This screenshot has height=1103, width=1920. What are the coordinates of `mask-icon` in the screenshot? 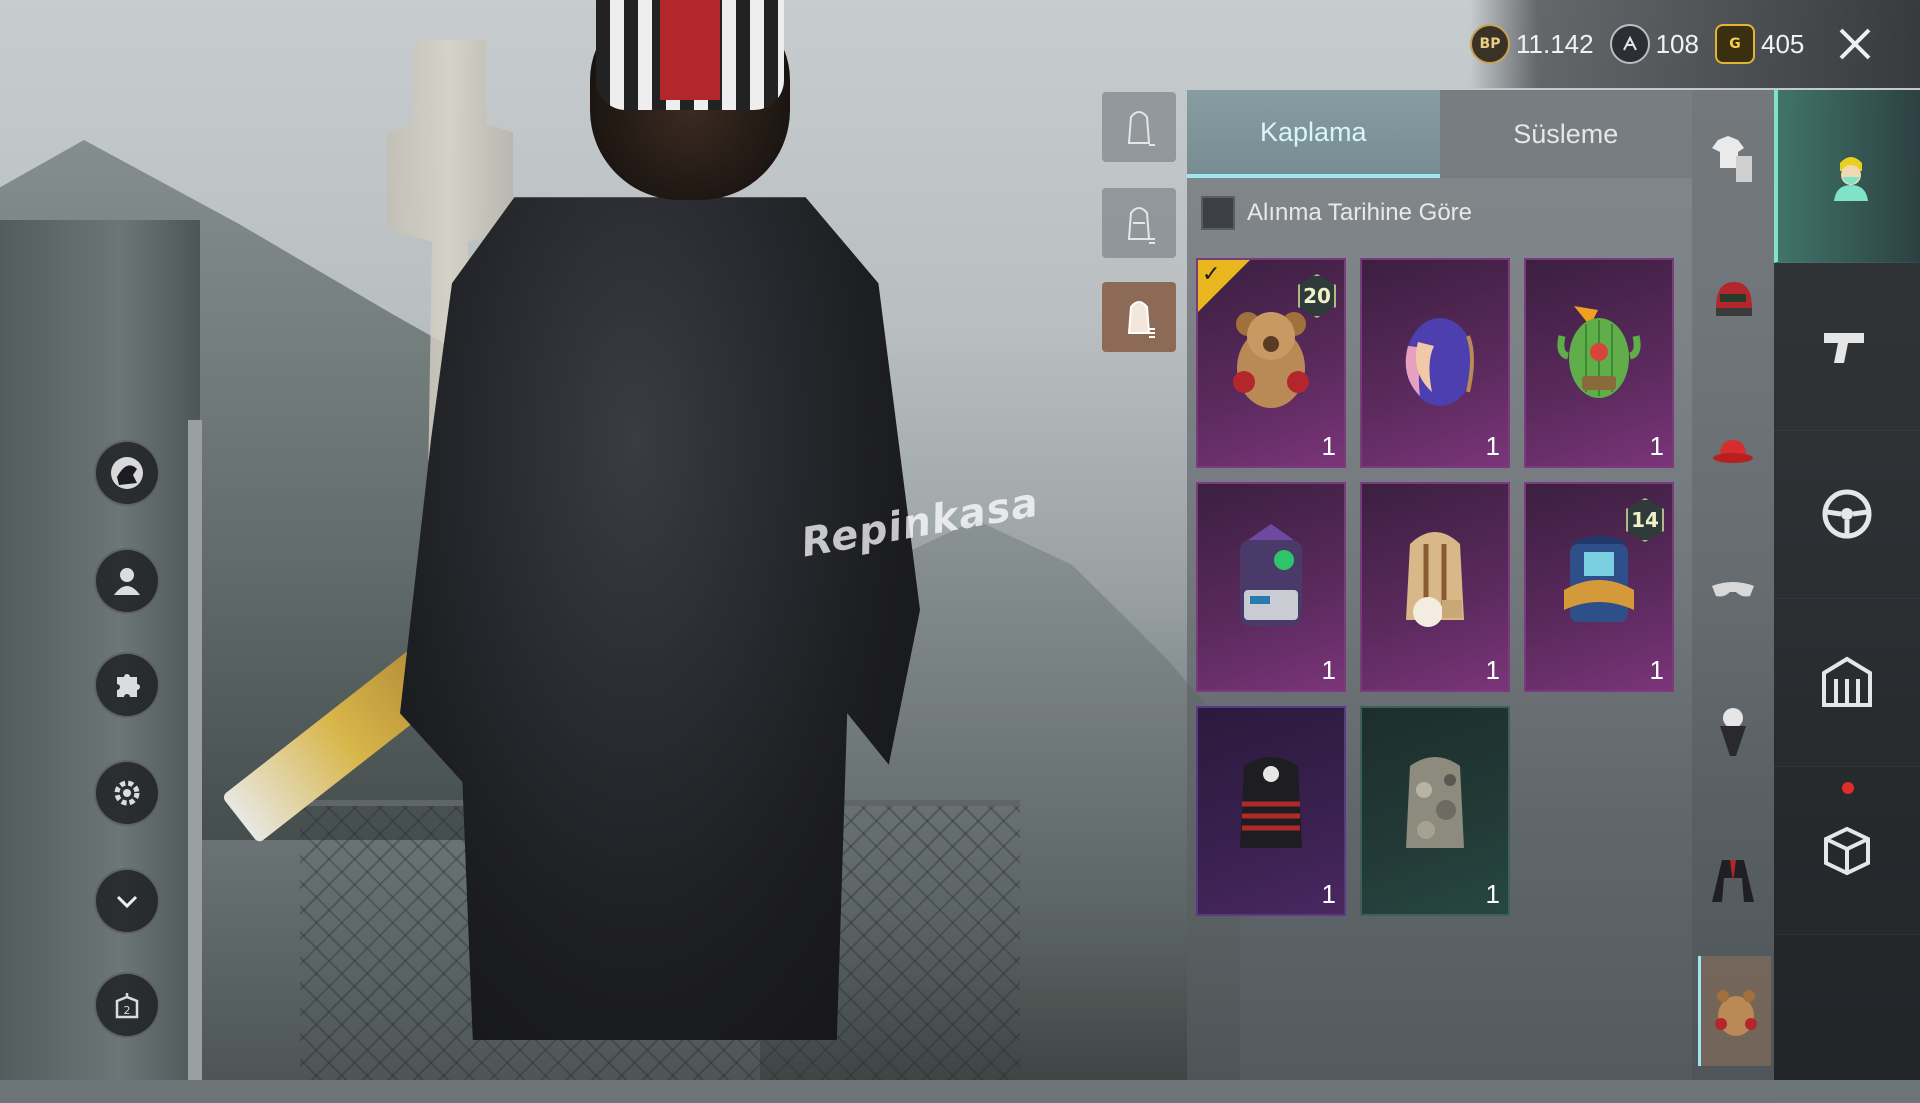 It's located at (1733, 732).